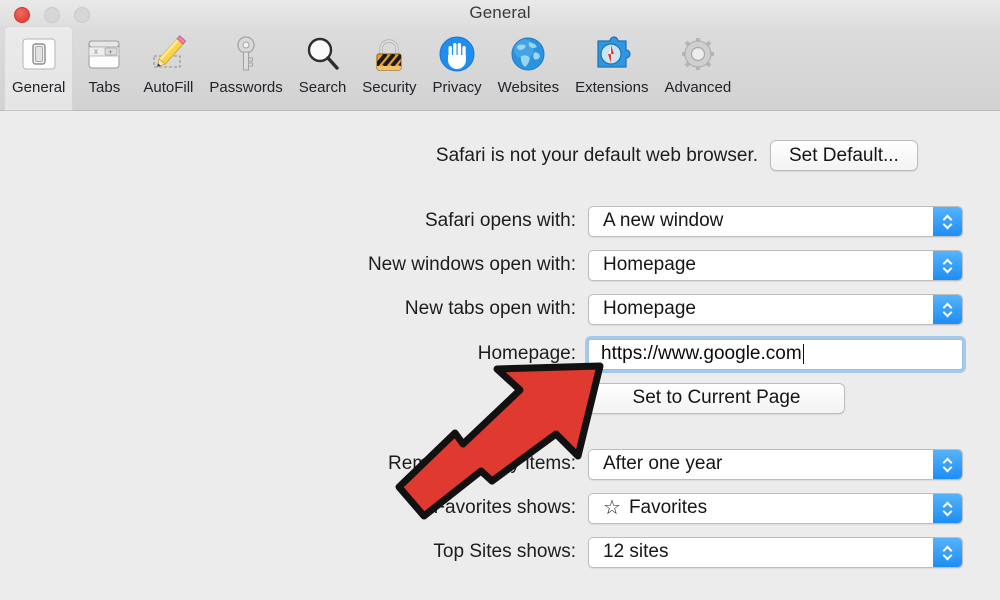 The image size is (1000, 600). Describe the element at coordinates (775, 552) in the screenshot. I see `top-sites-shows-dropdown: 12 sites` at that location.